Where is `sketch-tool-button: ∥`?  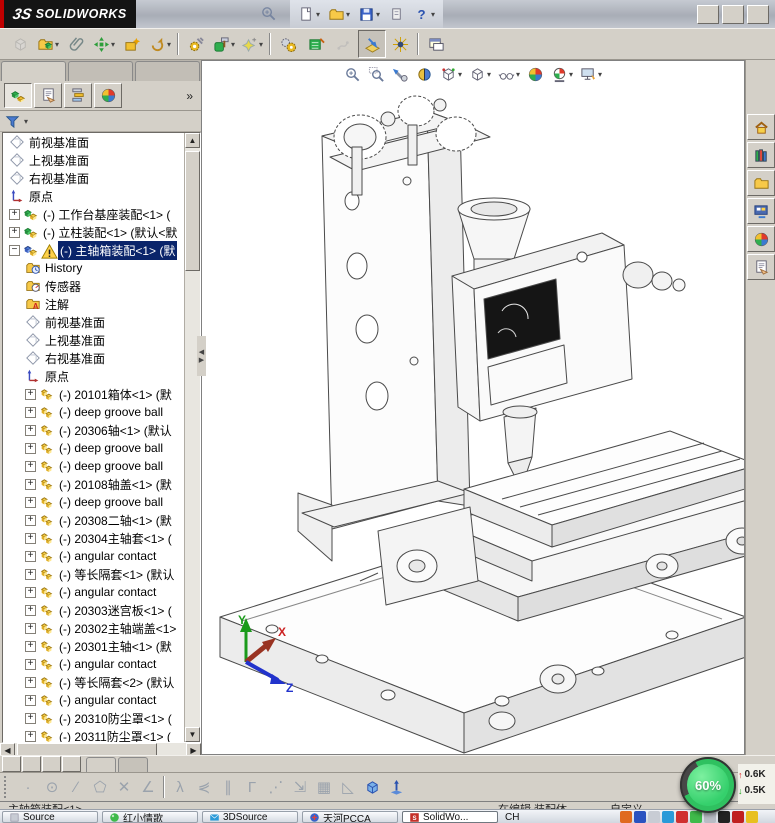
sketch-tool-button: ∥ is located at coordinates (228, 787).